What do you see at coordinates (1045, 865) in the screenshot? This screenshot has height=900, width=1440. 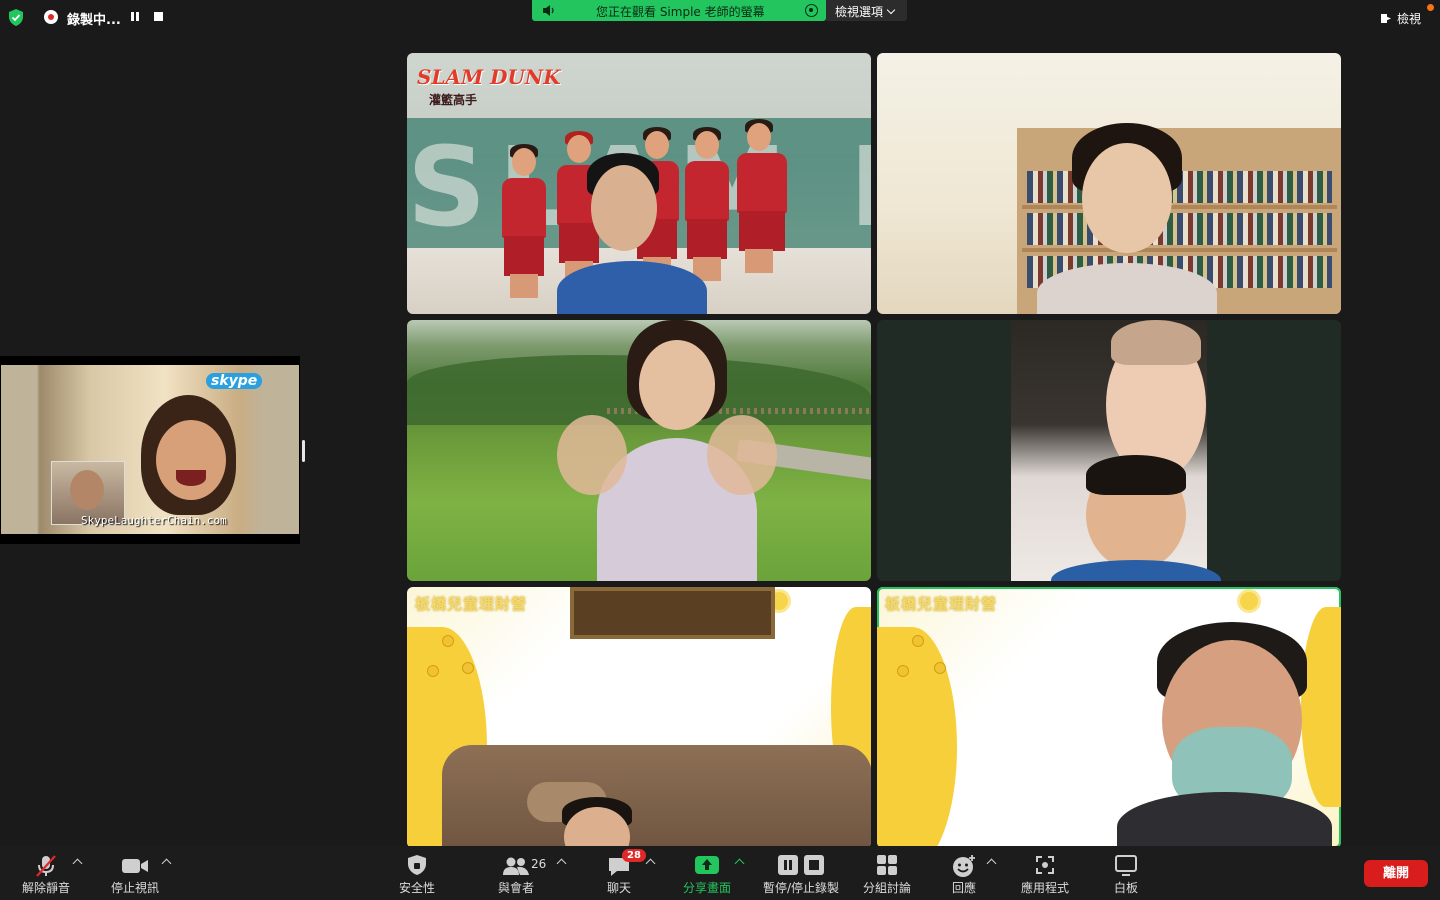 I see `apps-icon` at bounding box center [1045, 865].